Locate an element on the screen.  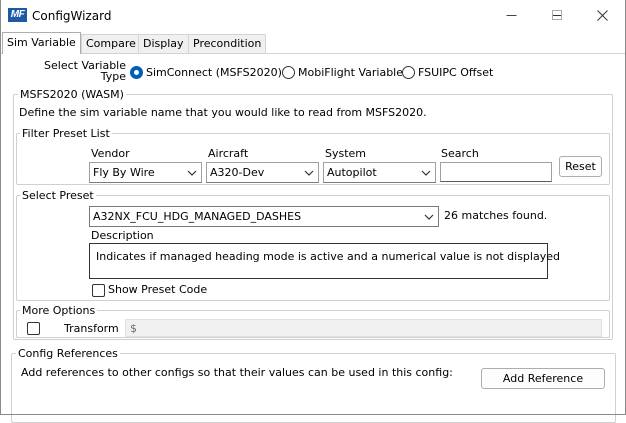
close-icon is located at coordinates (602, 15).